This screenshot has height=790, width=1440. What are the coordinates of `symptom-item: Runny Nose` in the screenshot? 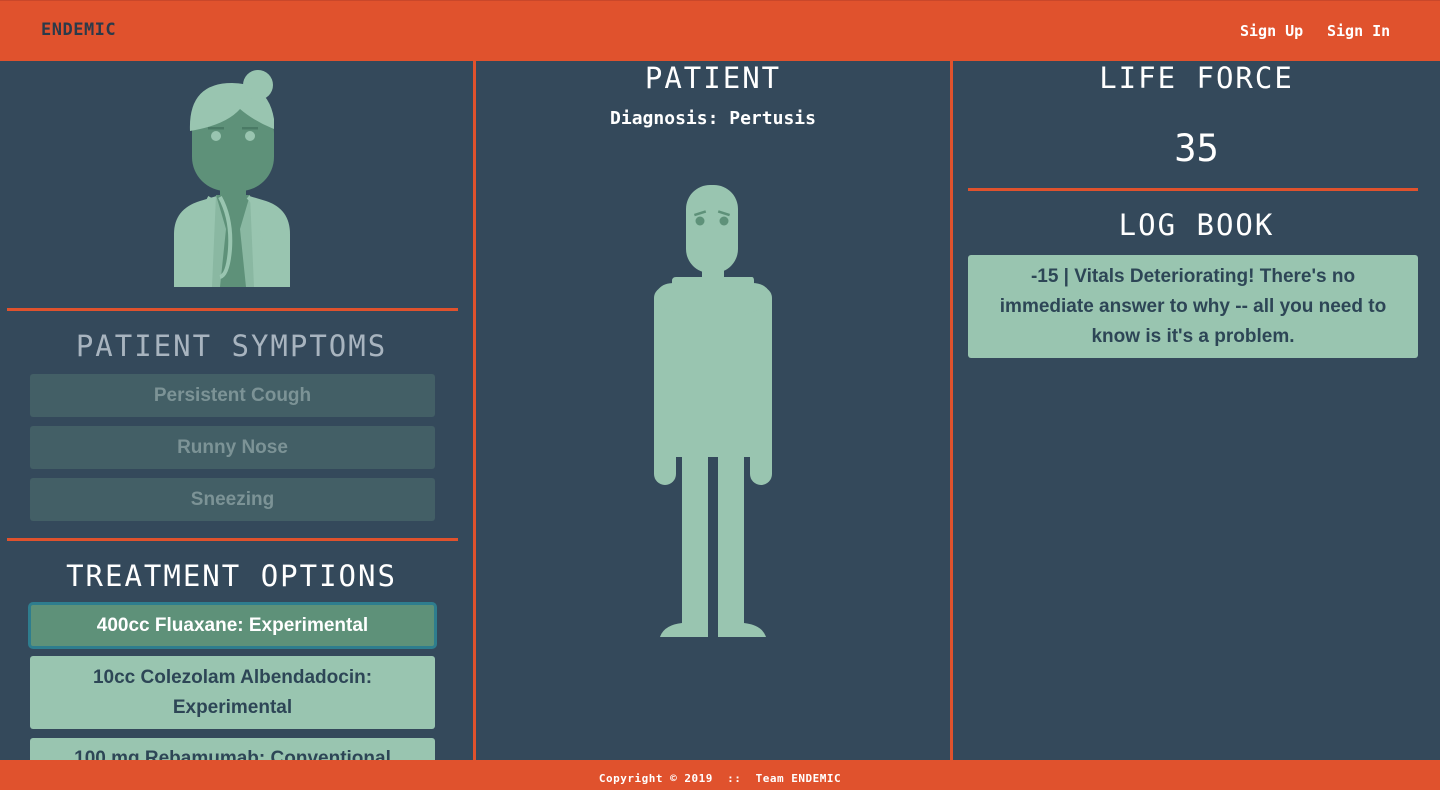 It's located at (232, 447).